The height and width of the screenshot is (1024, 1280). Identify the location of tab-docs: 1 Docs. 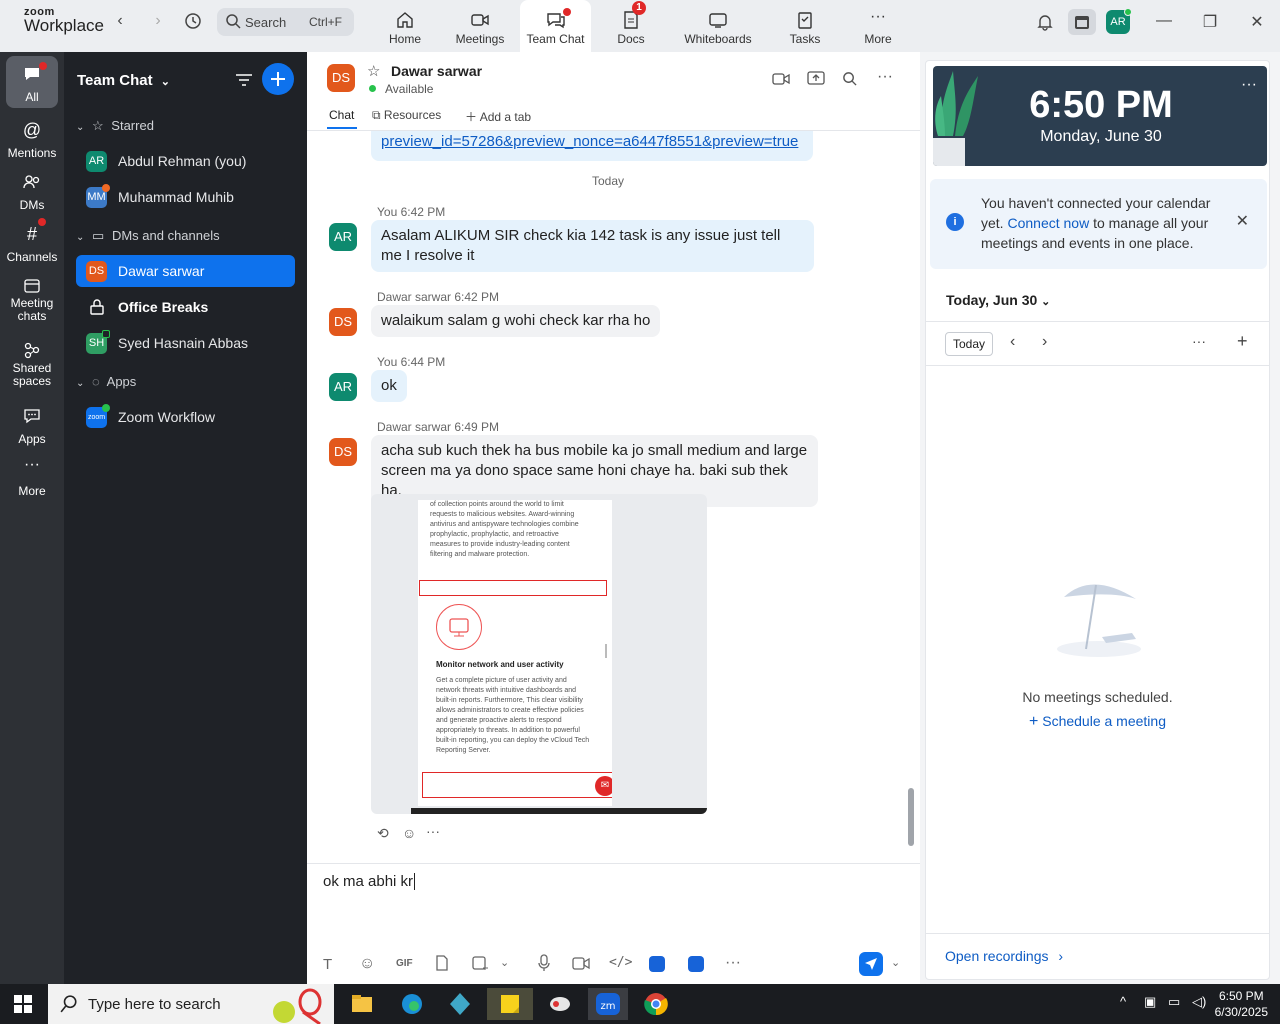
(631, 26).